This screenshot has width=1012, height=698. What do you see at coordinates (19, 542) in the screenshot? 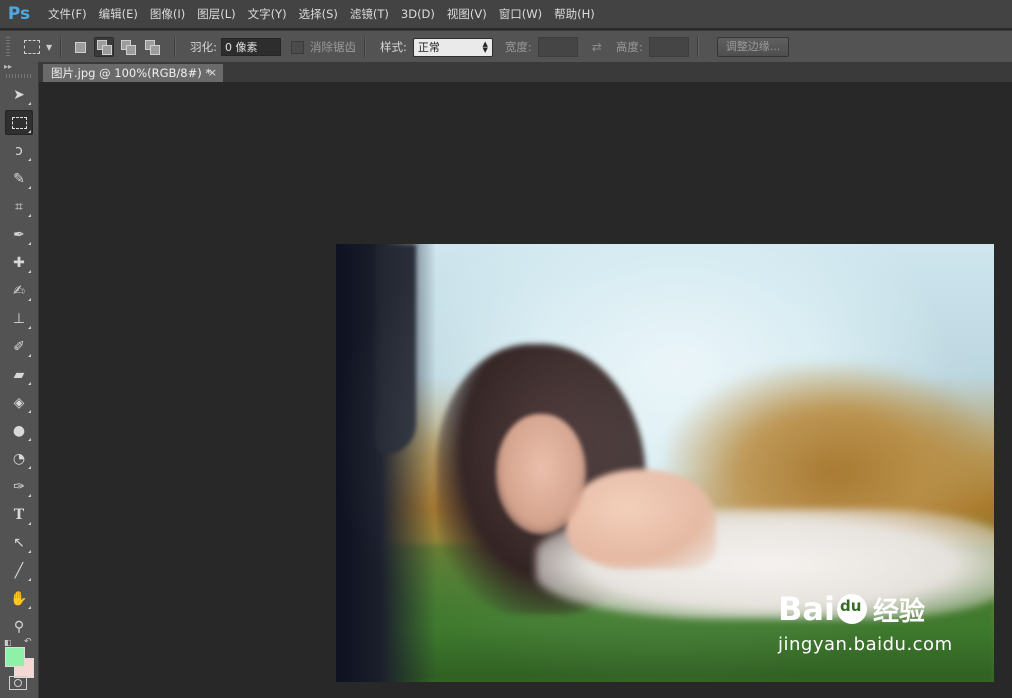
I see `path-select-tool-icon: ↖` at bounding box center [19, 542].